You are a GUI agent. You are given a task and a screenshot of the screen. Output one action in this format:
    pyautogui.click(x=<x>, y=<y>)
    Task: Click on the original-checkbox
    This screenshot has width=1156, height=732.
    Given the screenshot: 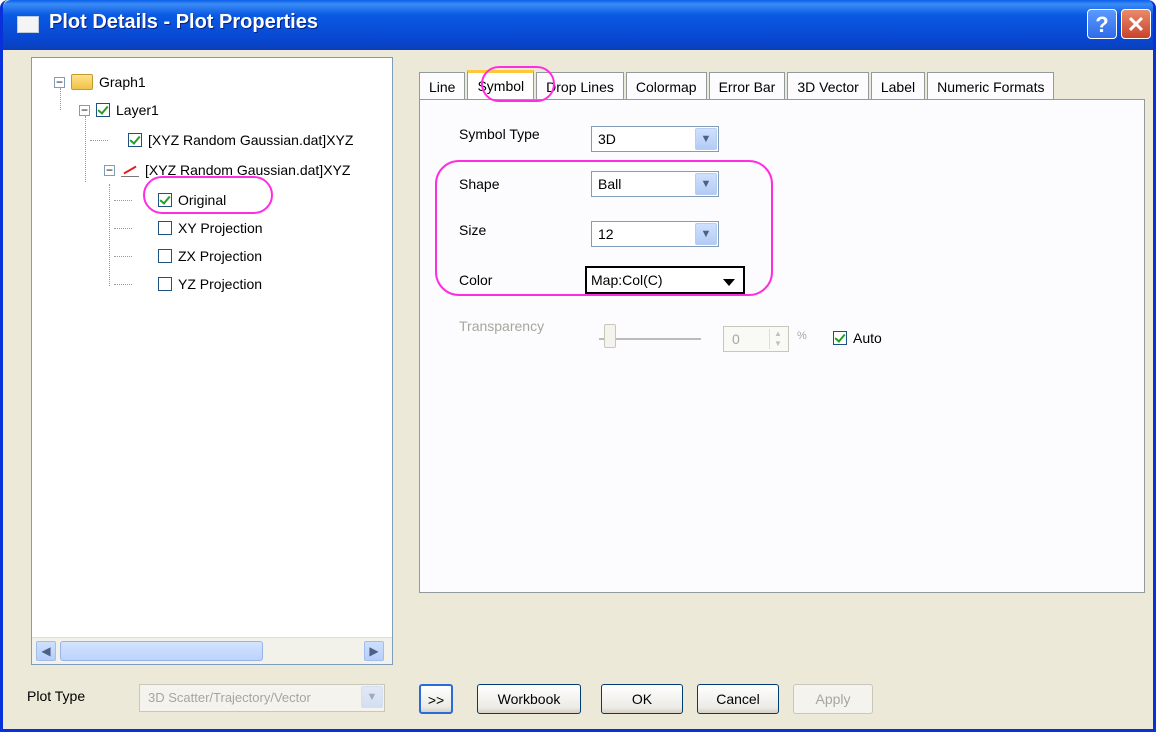 What is the action you would take?
    pyautogui.click(x=165, y=200)
    